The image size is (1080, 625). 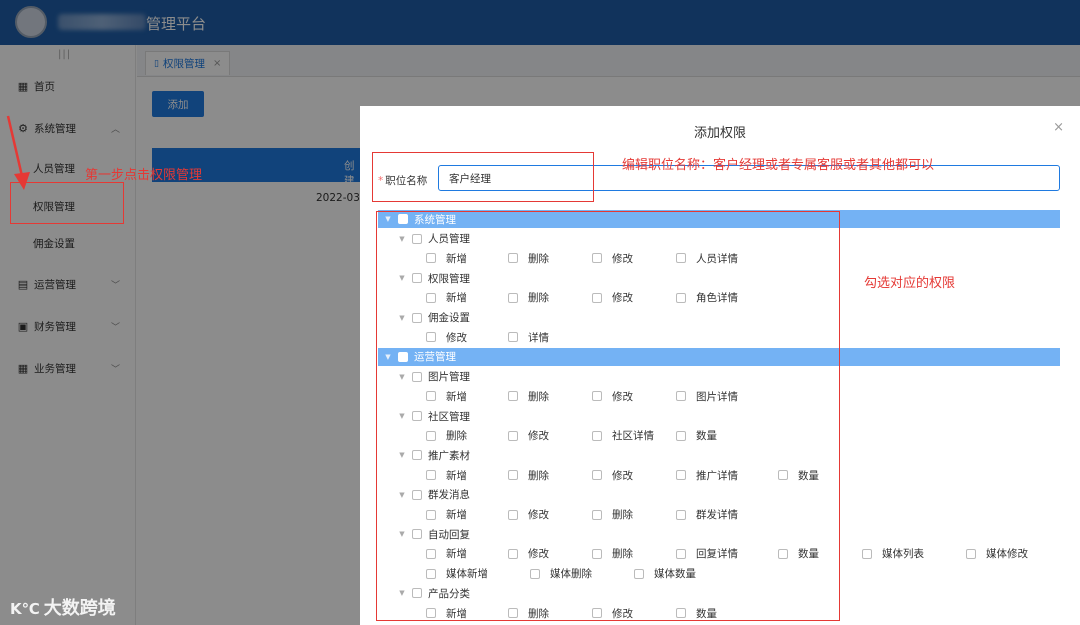 What do you see at coordinates (778, 165) in the screenshot?
I see `annotation-edit-name: 编辑职位名称：客户经理或者专属客服或者其他都可以` at bounding box center [778, 165].